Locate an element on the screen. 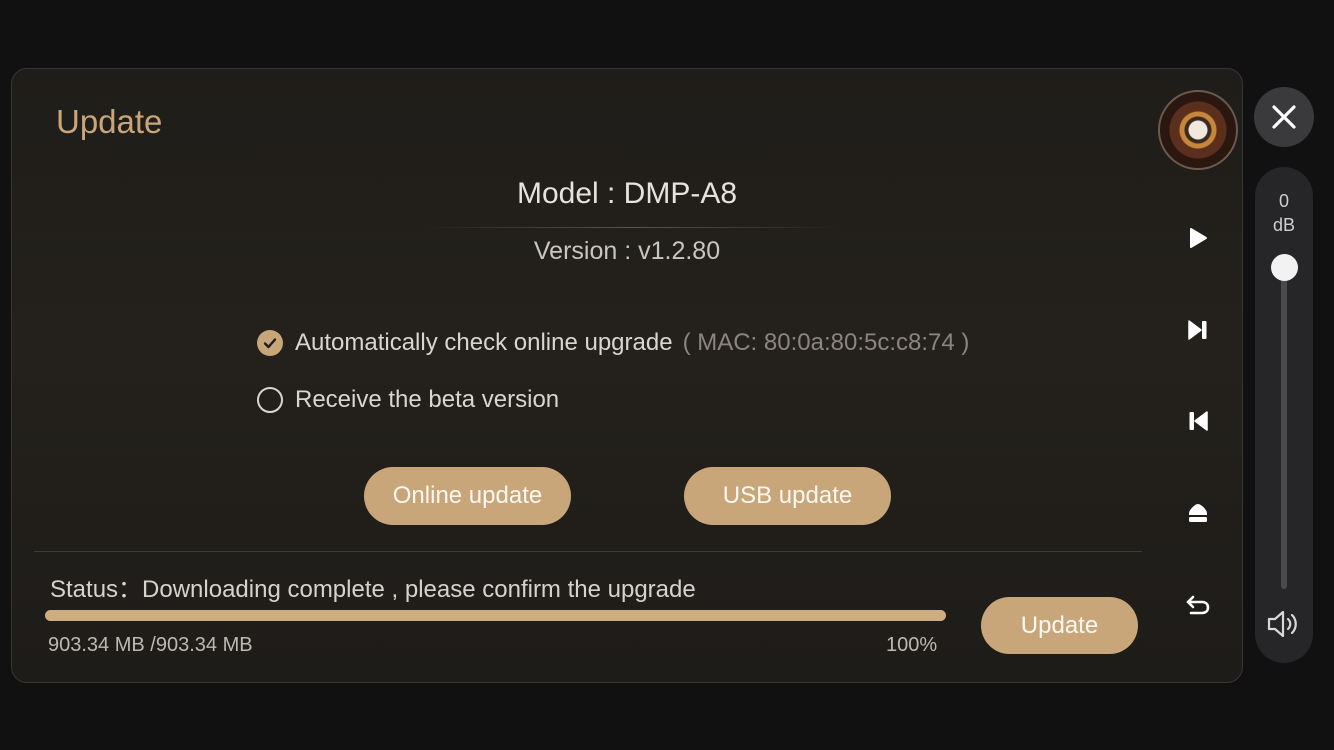  volume-value: 0 is located at coordinates (1283, 201).